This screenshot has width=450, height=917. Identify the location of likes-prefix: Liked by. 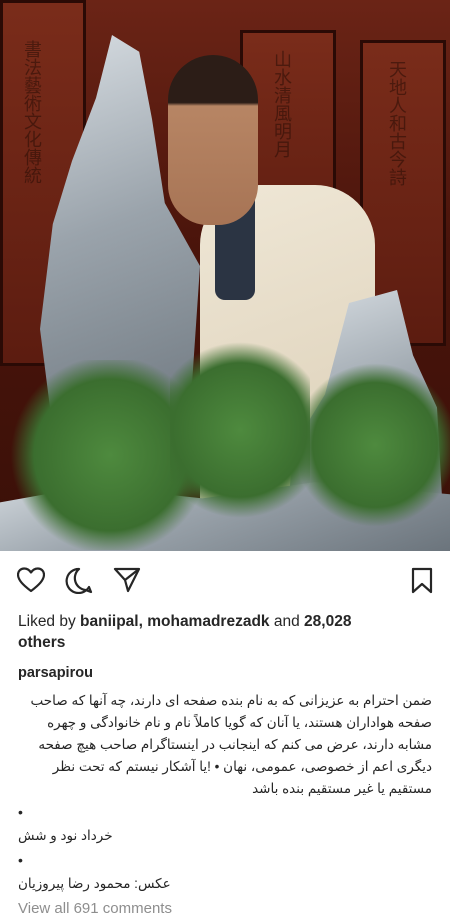
(49, 621).